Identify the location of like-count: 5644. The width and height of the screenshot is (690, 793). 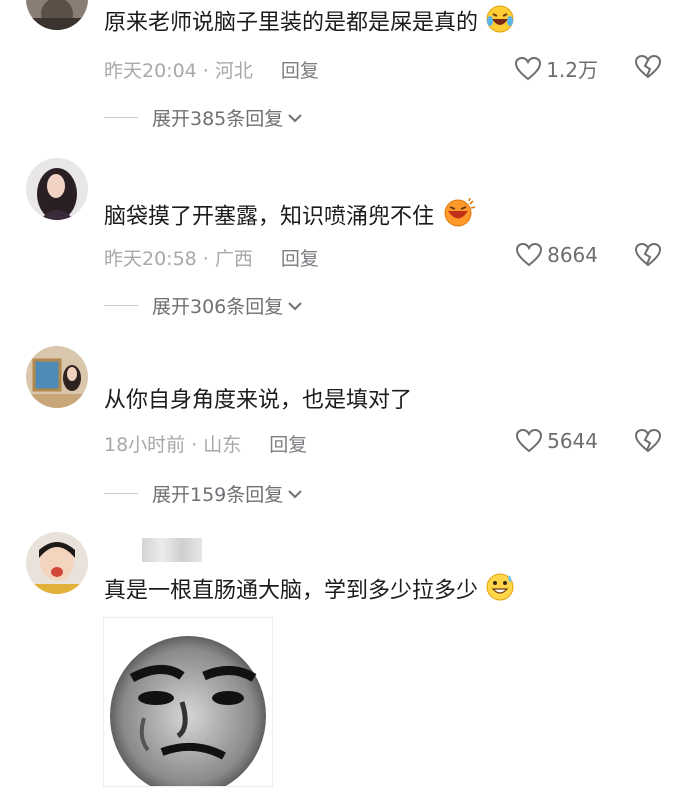
(572, 441).